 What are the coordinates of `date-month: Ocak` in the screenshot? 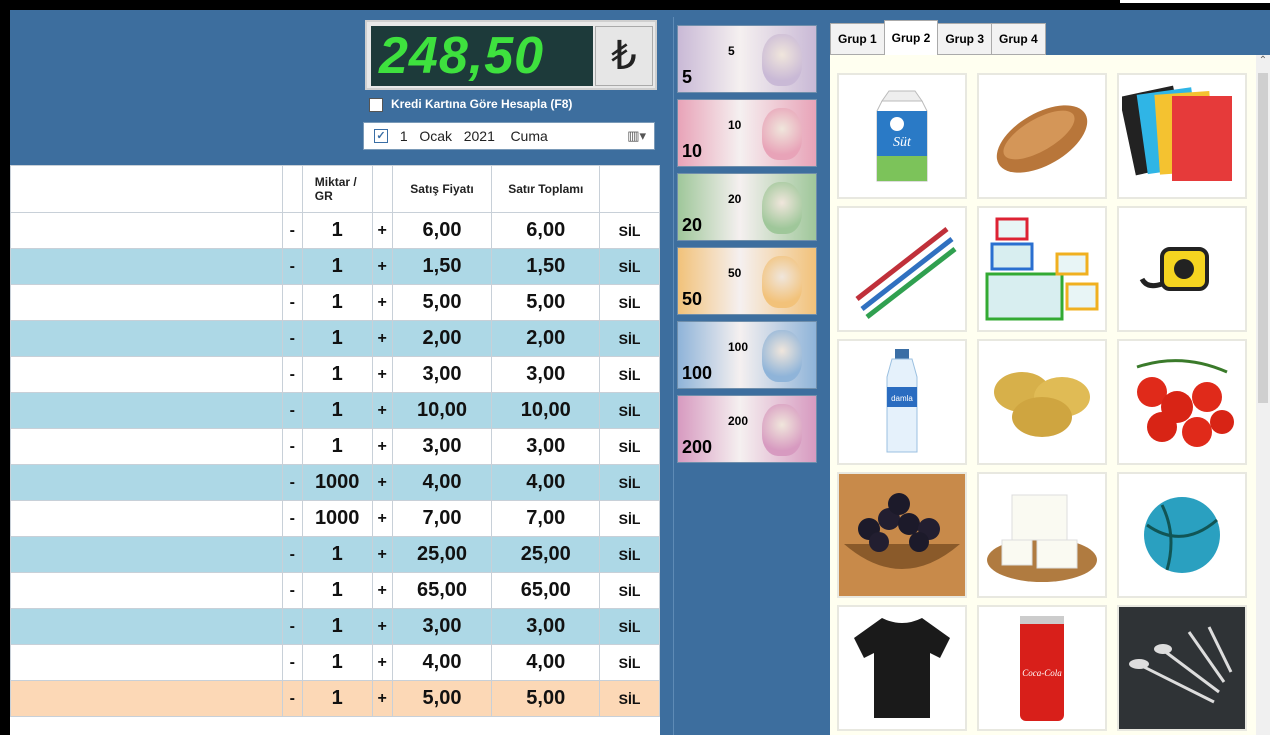 It's located at (435, 136).